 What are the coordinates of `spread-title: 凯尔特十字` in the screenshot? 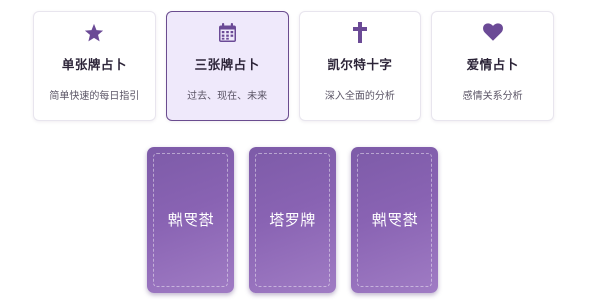 It's located at (360, 64).